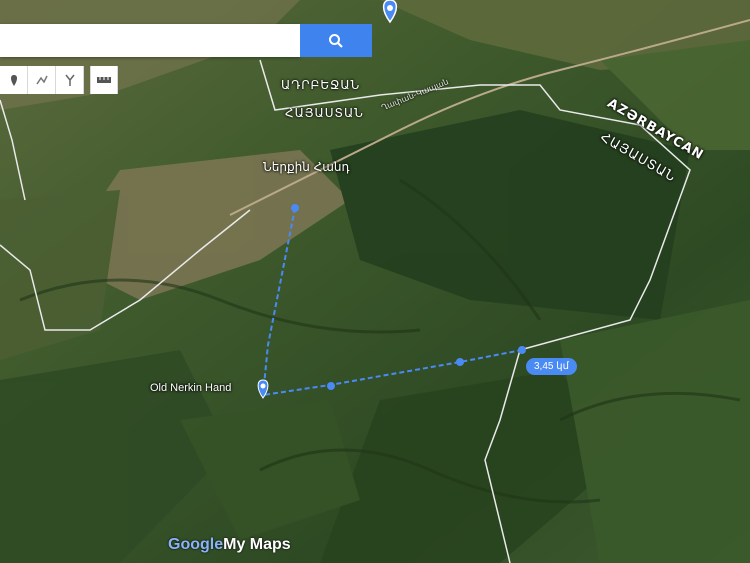  I want to click on map-toolbar, so click(59, 80).